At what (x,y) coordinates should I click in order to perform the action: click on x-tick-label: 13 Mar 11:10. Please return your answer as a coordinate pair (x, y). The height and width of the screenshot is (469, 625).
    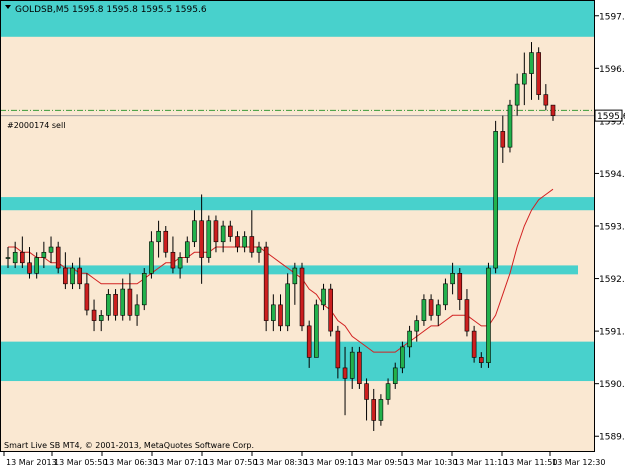
    Looking at the image, I should click on (480, 462).